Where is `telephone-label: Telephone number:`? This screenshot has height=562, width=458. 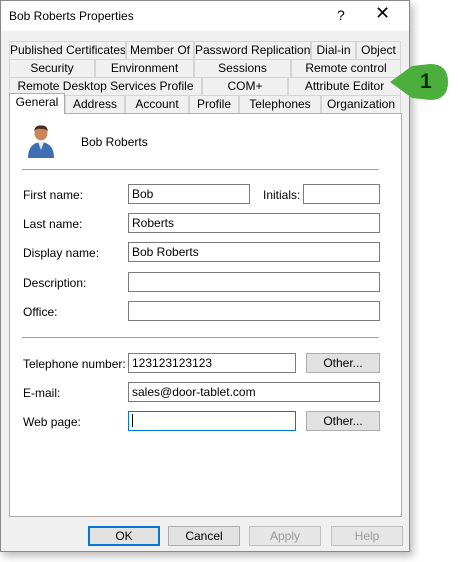
telephone-label: Telephone number: is located at coordinates (74, 364).